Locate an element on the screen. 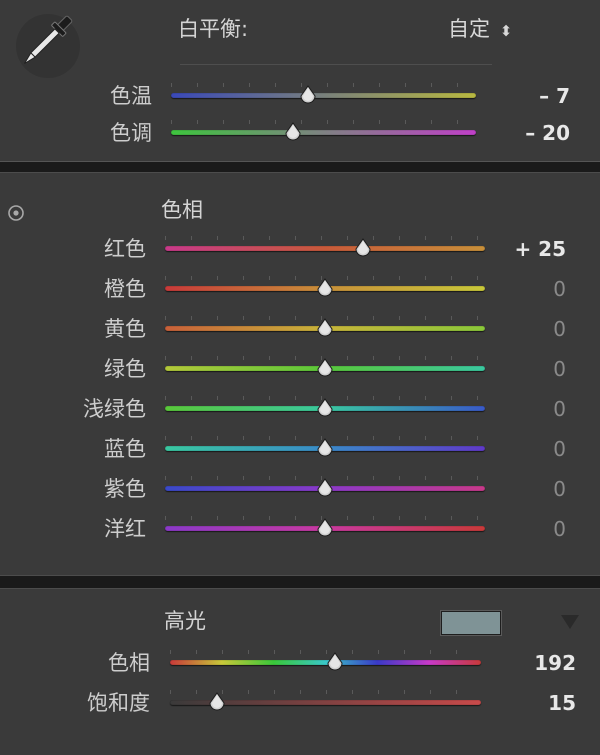 The height and width of the screenshot is (755, 600). hue-title: 色相 is located at coordinates (182, 210).